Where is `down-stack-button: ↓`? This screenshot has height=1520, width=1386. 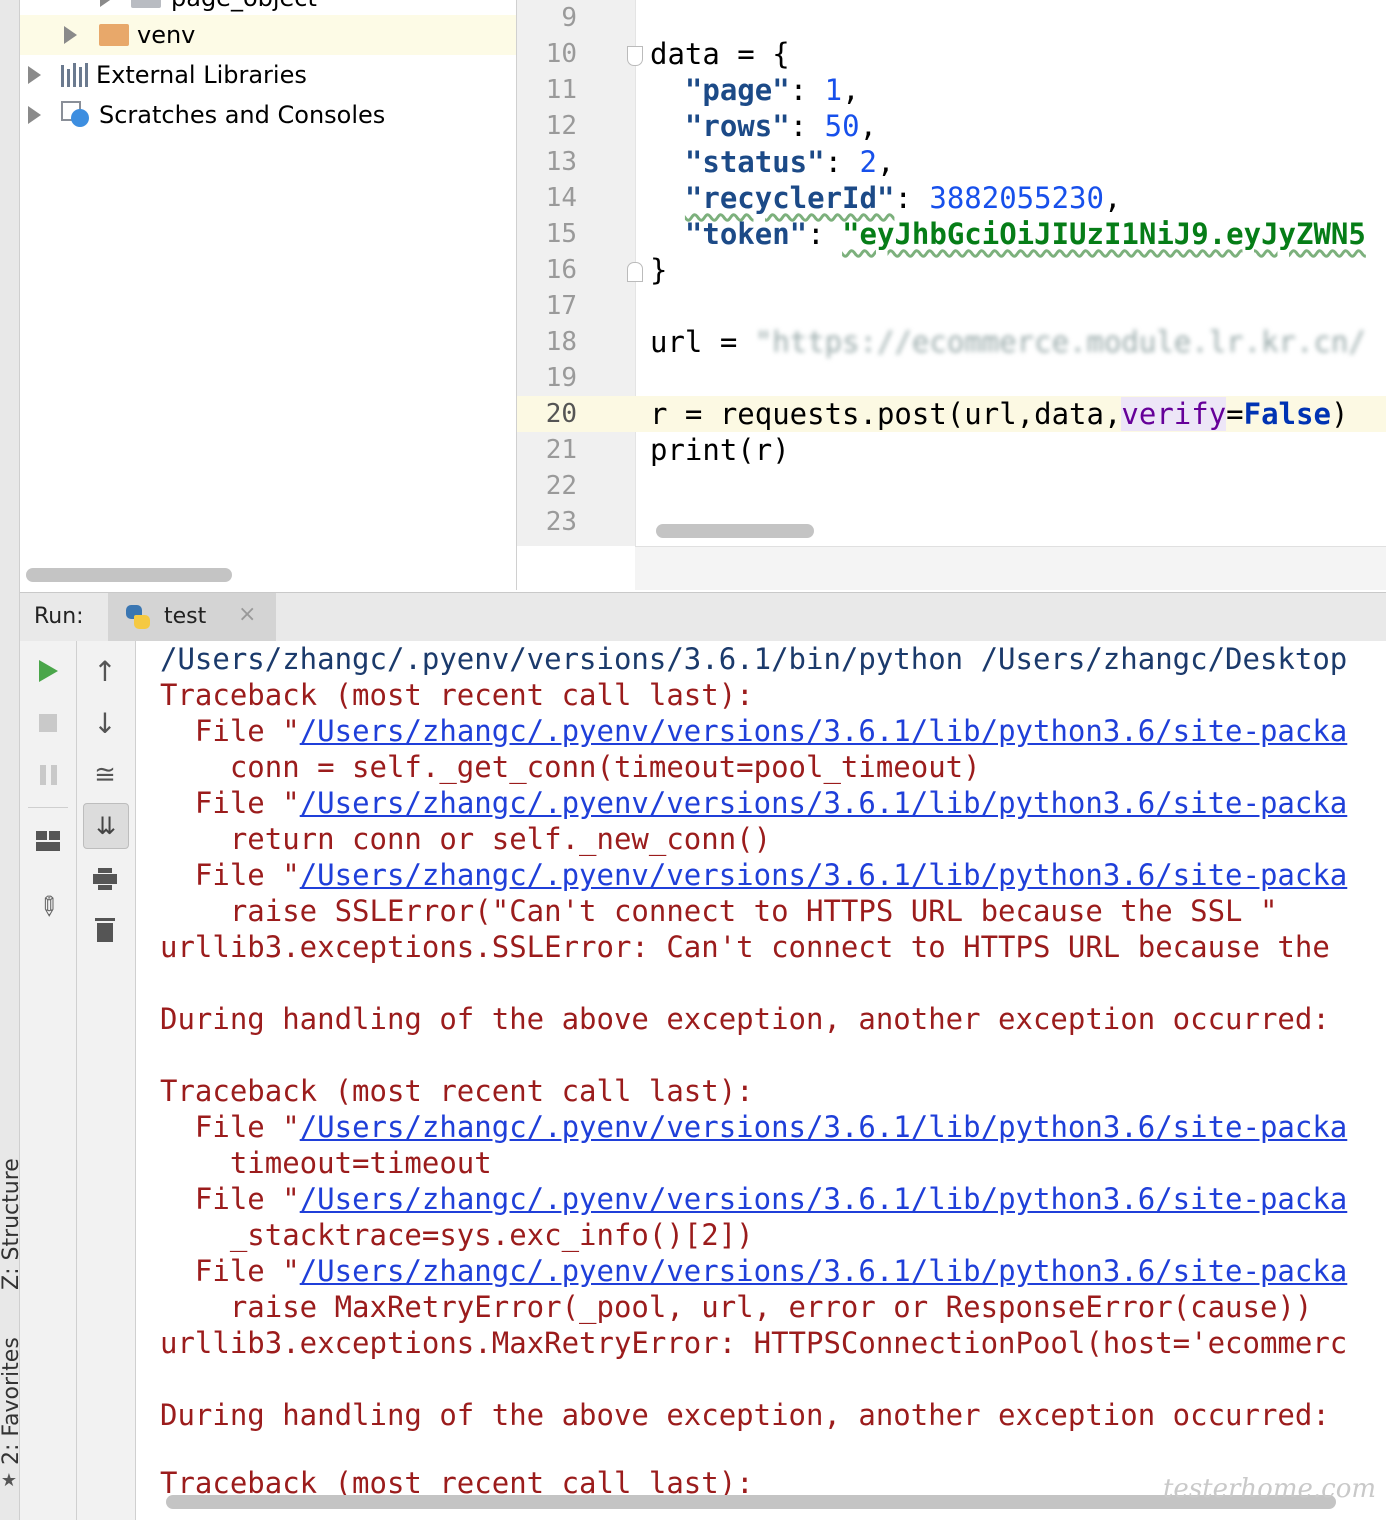
down-stack-button: ↓ is located at coordinates (105, 723).